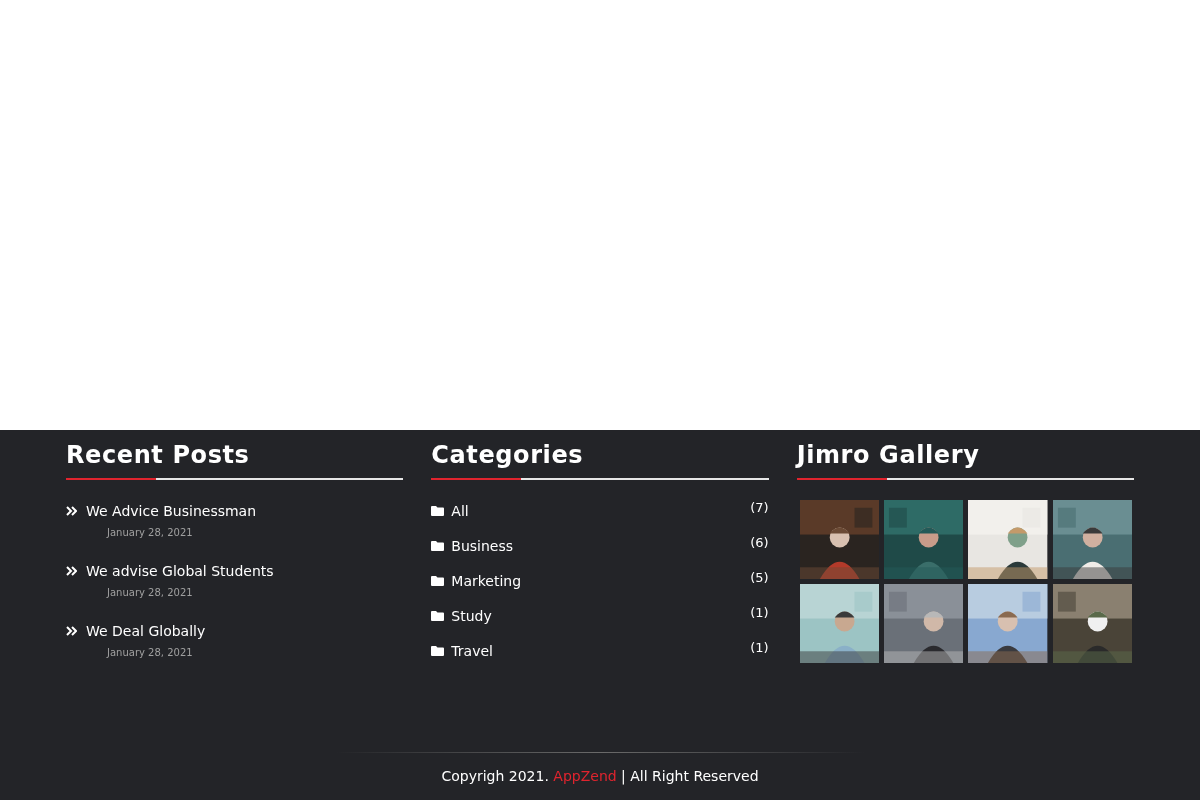  What do you see at coordinates (600, 777) in the screenshot?
I see `copyright-text: Copyrigh 2021. AppZend | All Right Reserved` at bounding box center [600, 777].